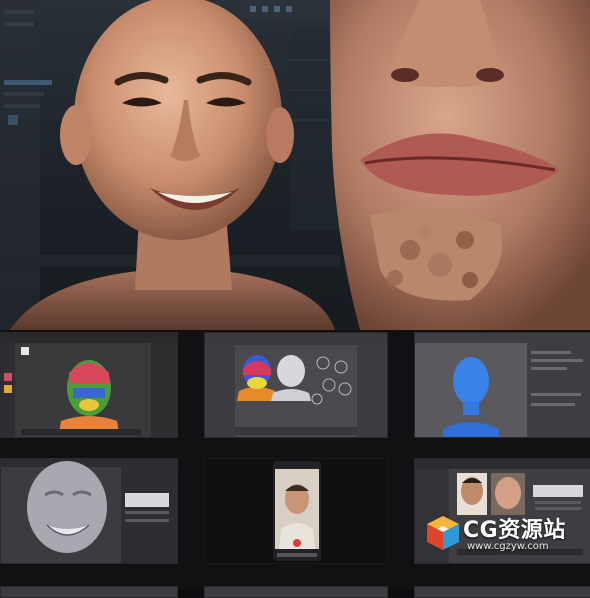 The image size is (590, 598). I want to click on thumbnail-grey-sculpt, so click(89, 511).